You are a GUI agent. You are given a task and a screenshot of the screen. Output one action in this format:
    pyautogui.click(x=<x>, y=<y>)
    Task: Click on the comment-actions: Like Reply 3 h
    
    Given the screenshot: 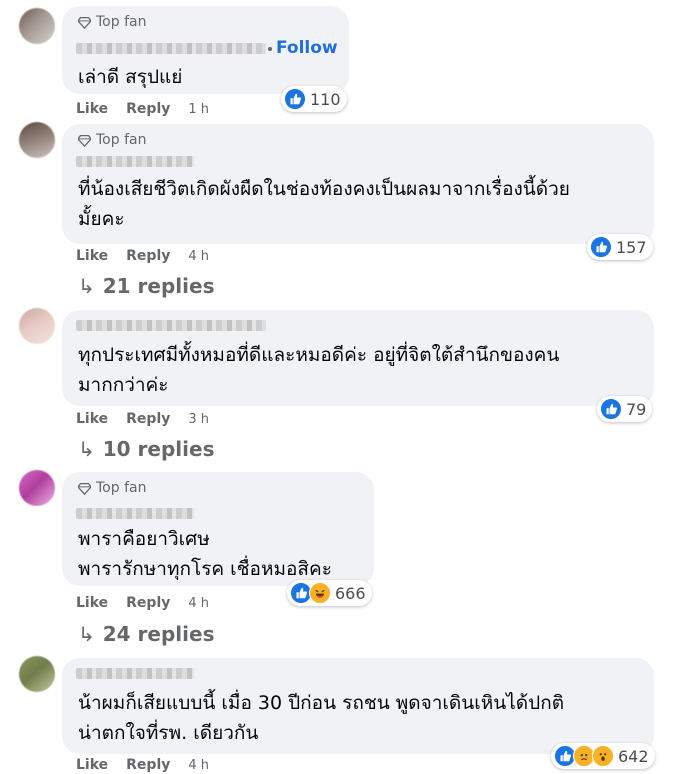 What is the action you would take?
    pyautogui.click(x=142, y=419)
    